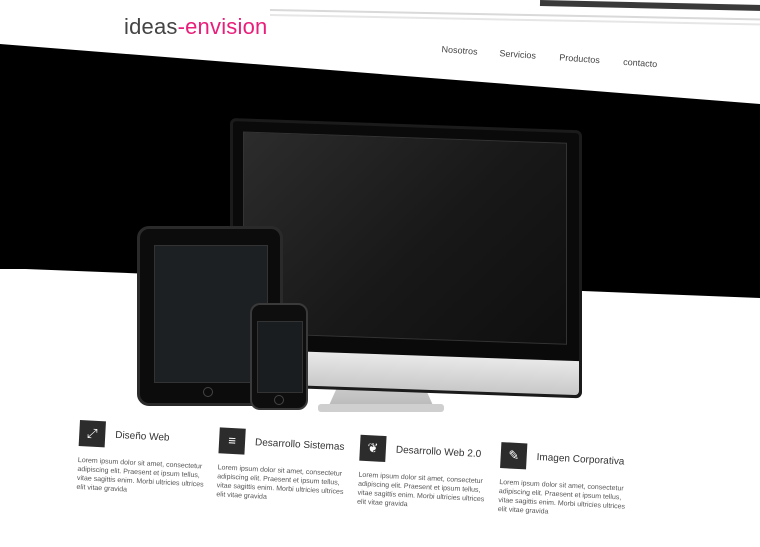  I want to click on header-bar, so click(380, 24).